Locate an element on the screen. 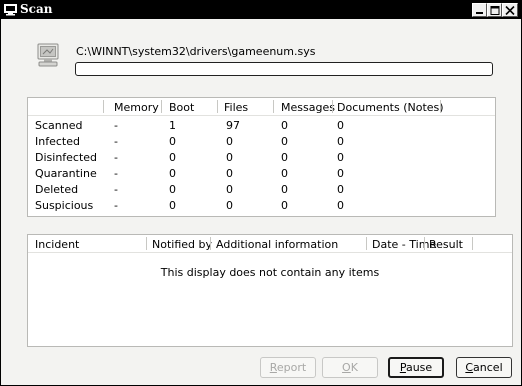 Image resolution: width=522 pixels, height=386 pixels. window-title: Scan is located at coordinates (36, 9).